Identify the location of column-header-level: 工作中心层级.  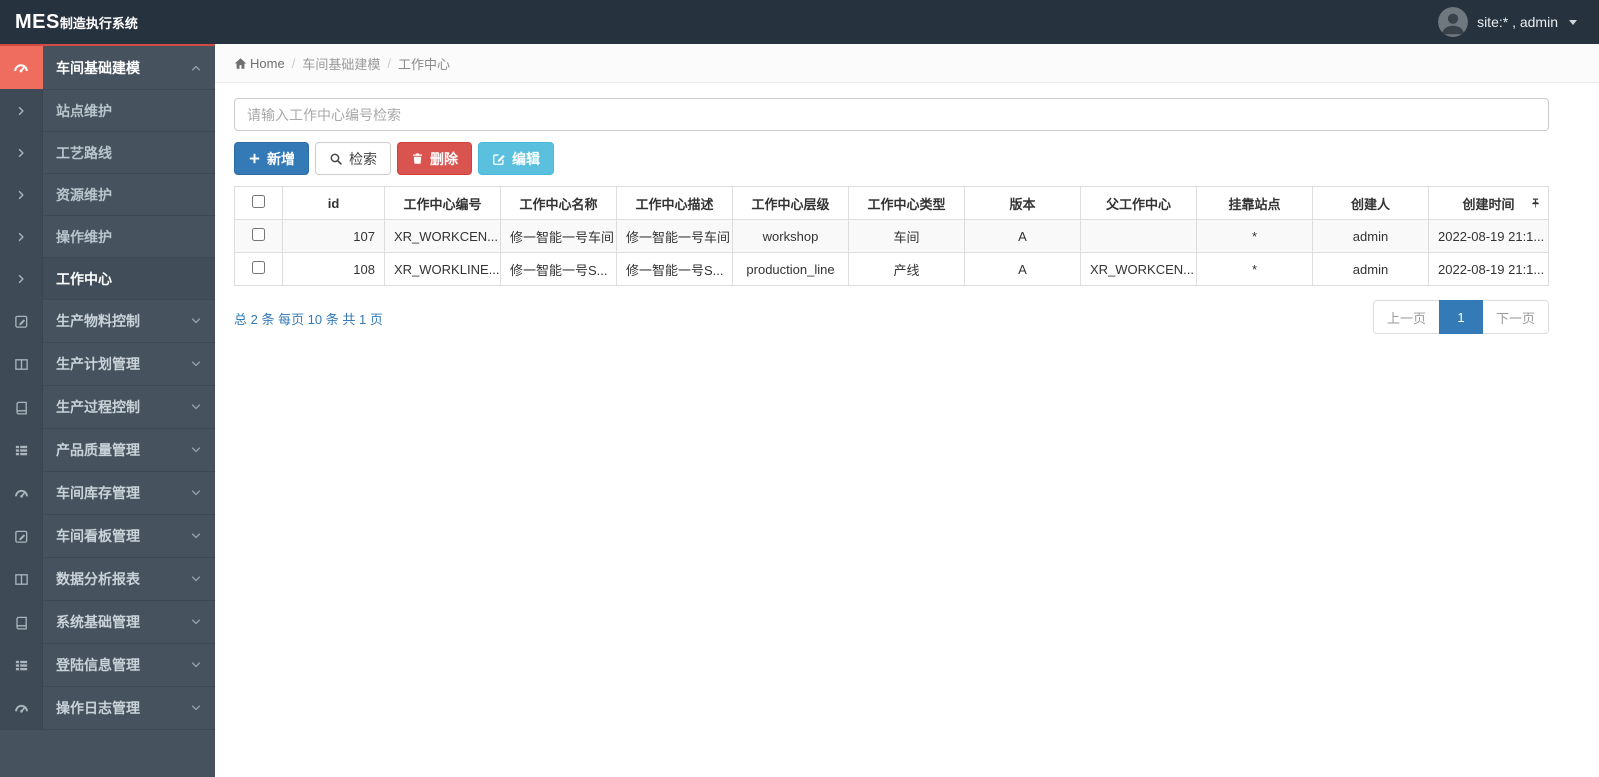
(790, 203).